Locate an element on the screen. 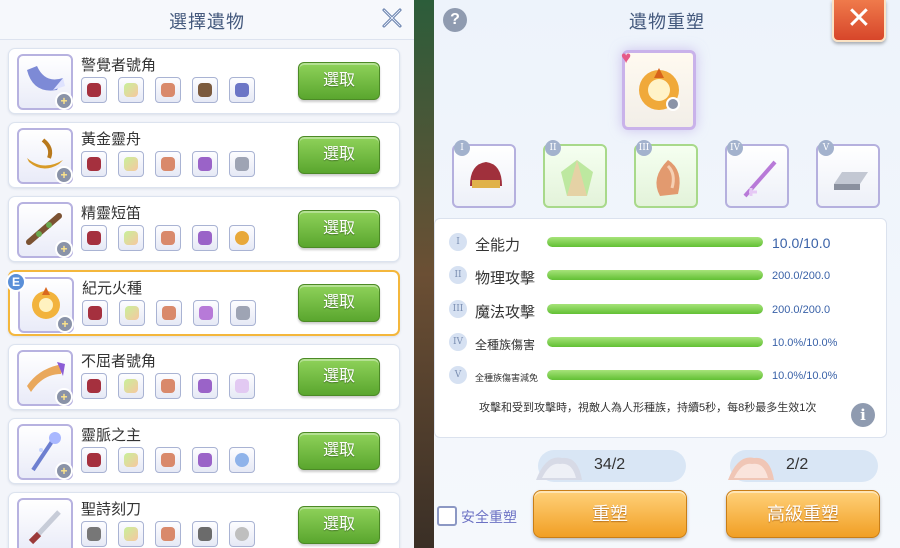 This screenshot has height=548, width=900. favorite-heart-icon: ♥ is located at coordinates (626, 58).